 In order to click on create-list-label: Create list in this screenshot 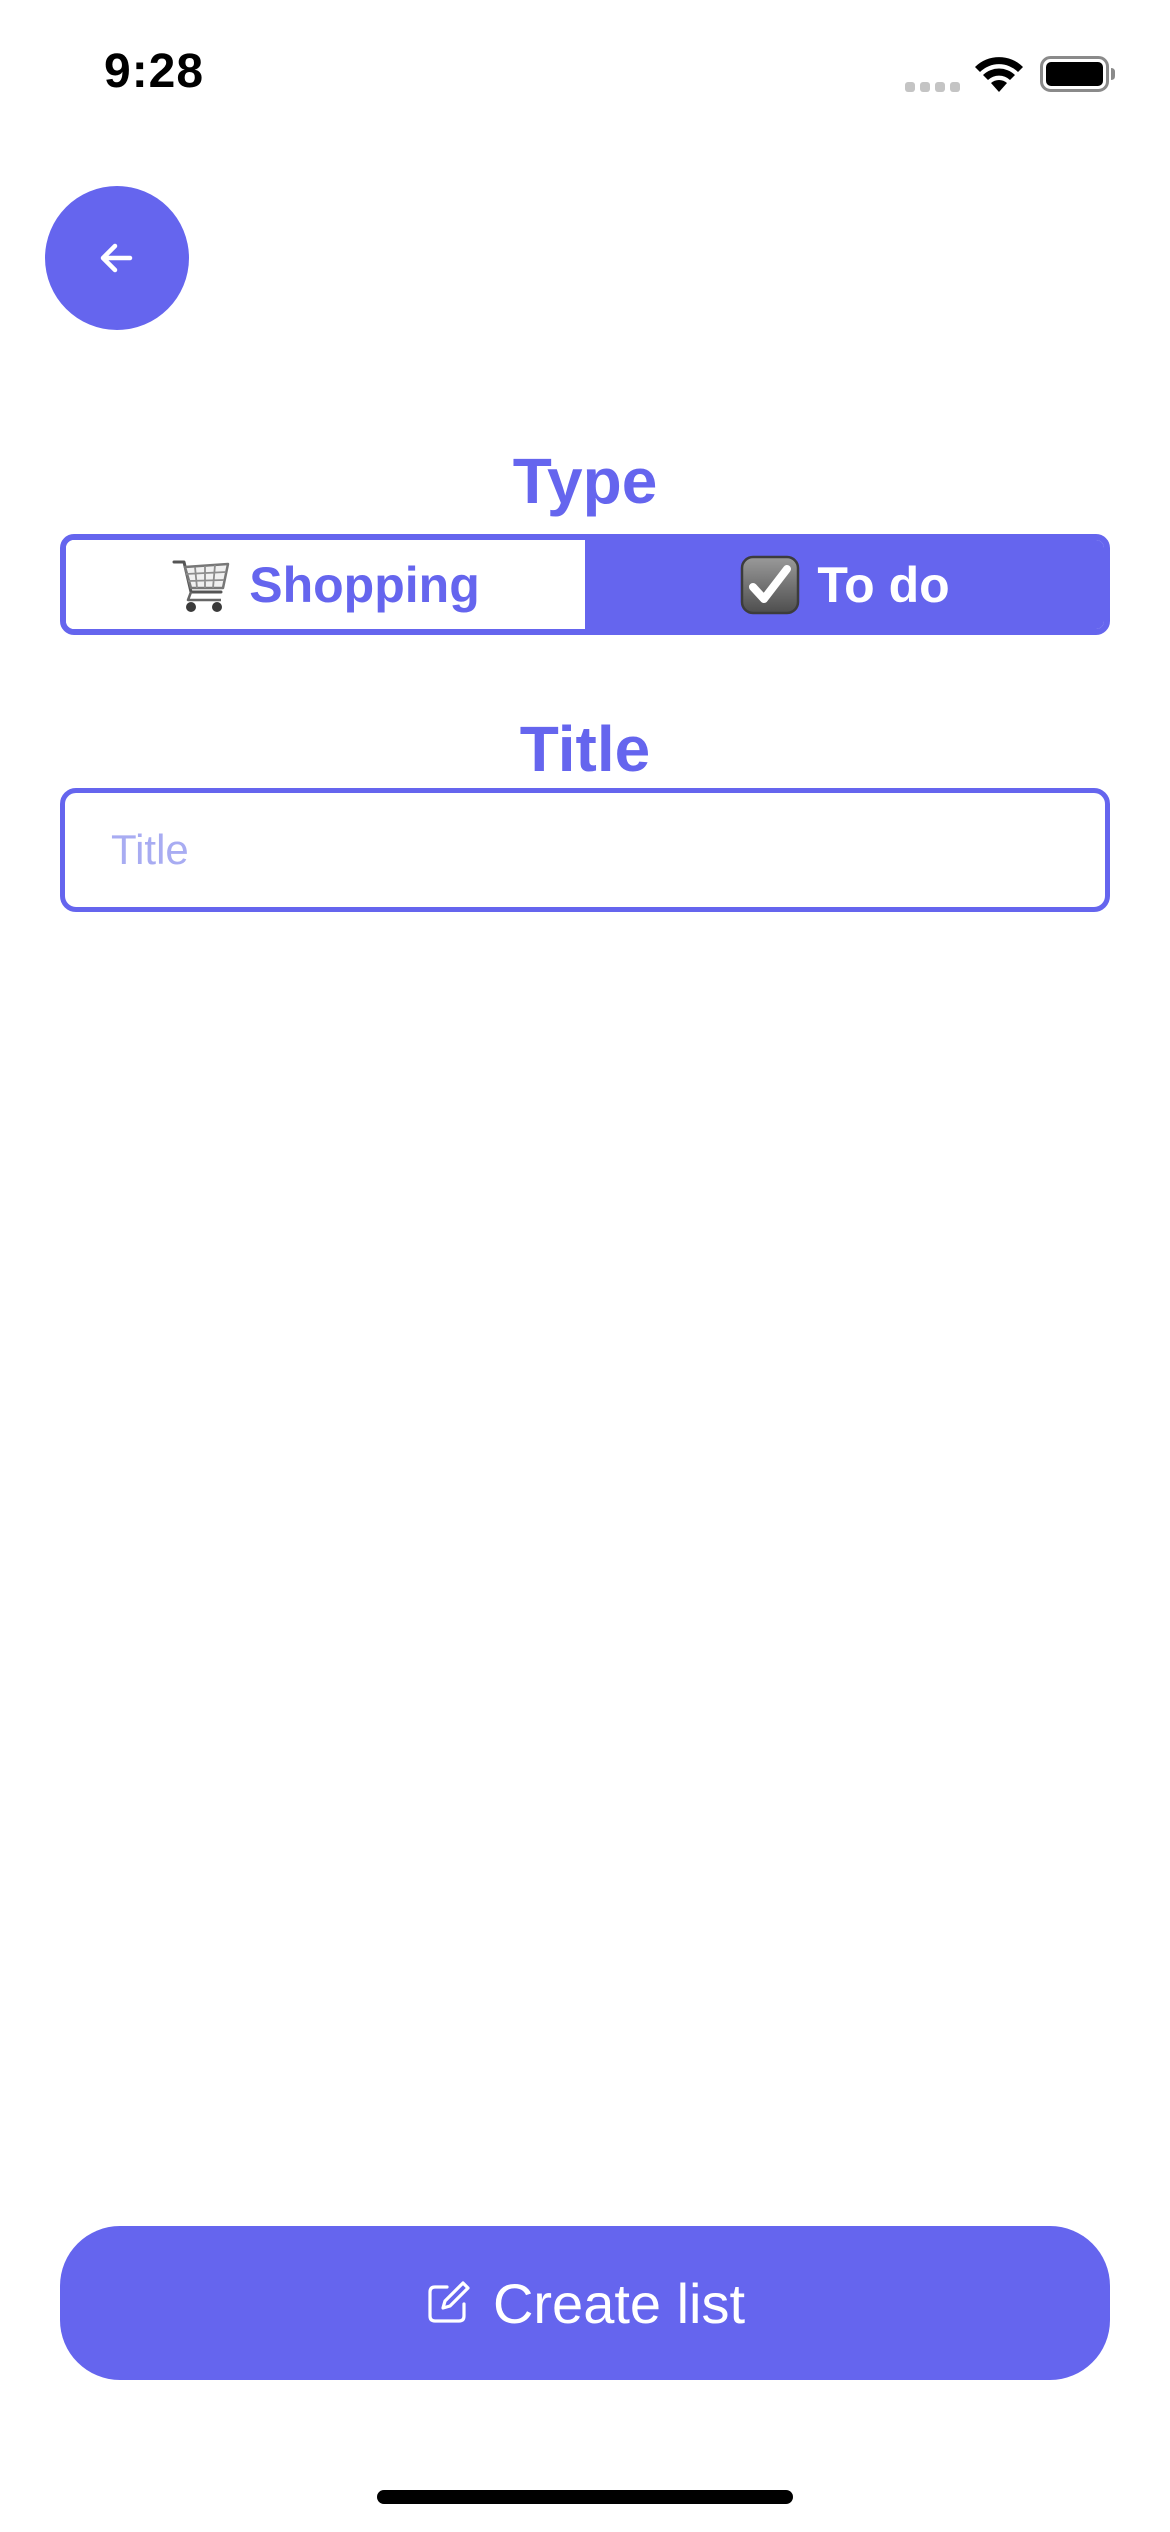, I will do `click(619, 2303)`.